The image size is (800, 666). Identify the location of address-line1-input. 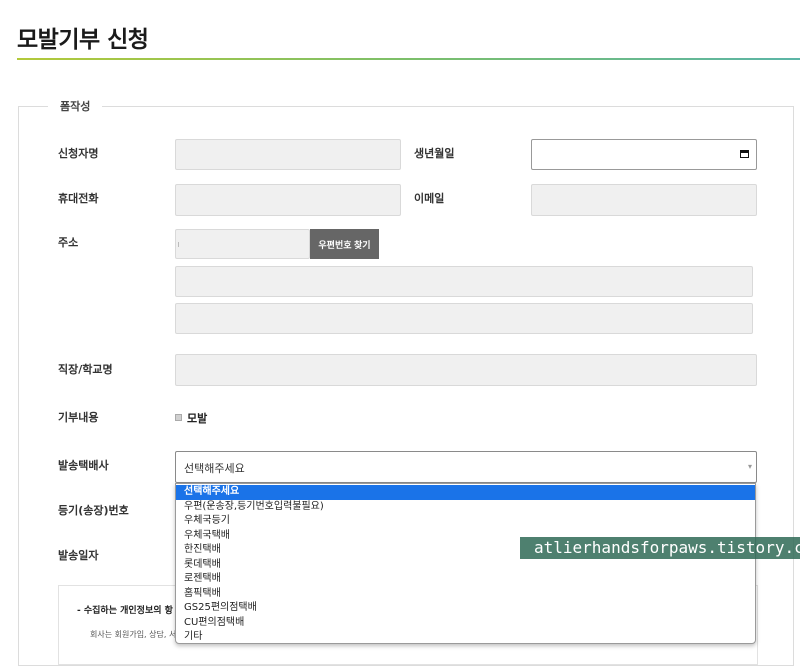
(464, 281).